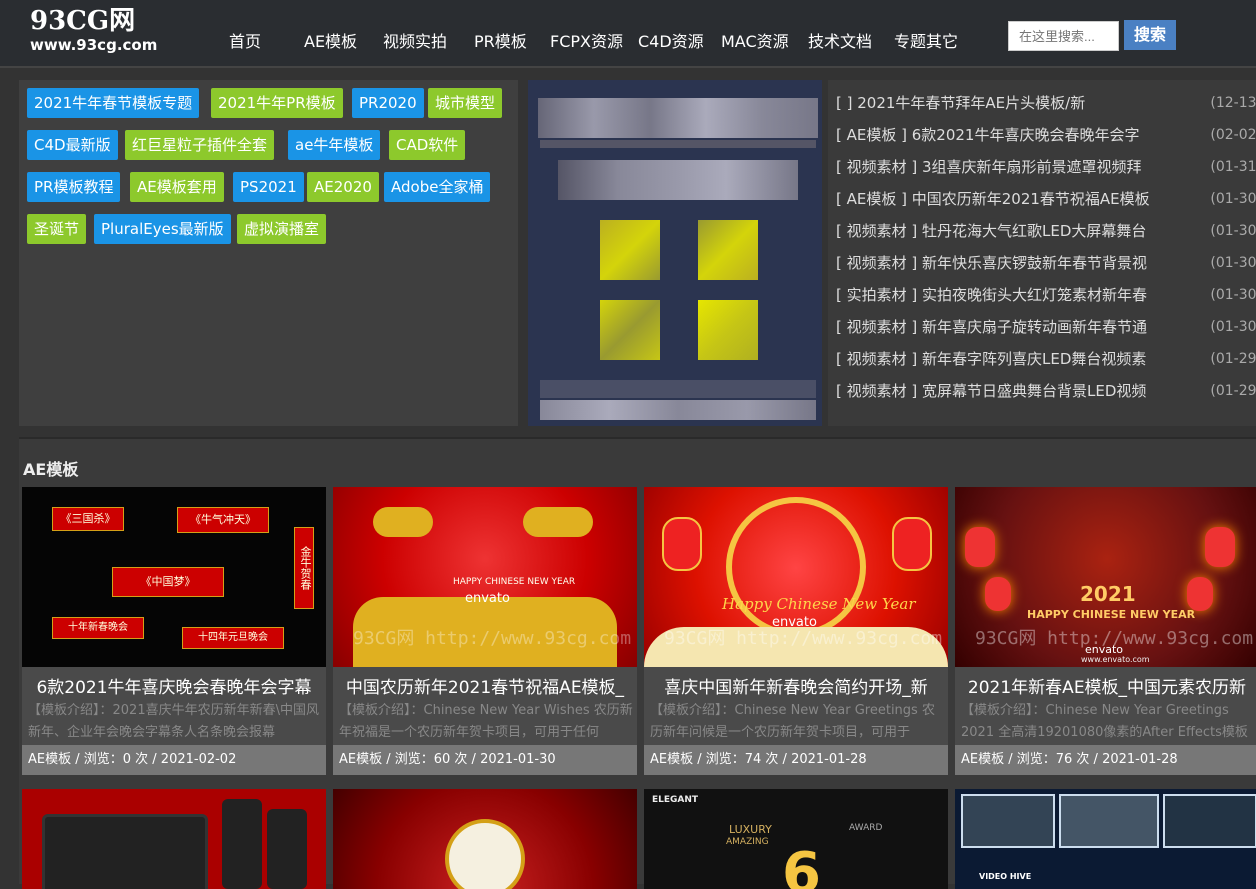  Describe the element at coordinates (1150, 35) in the screenshot. I see `search-button: 搜索` at that location.